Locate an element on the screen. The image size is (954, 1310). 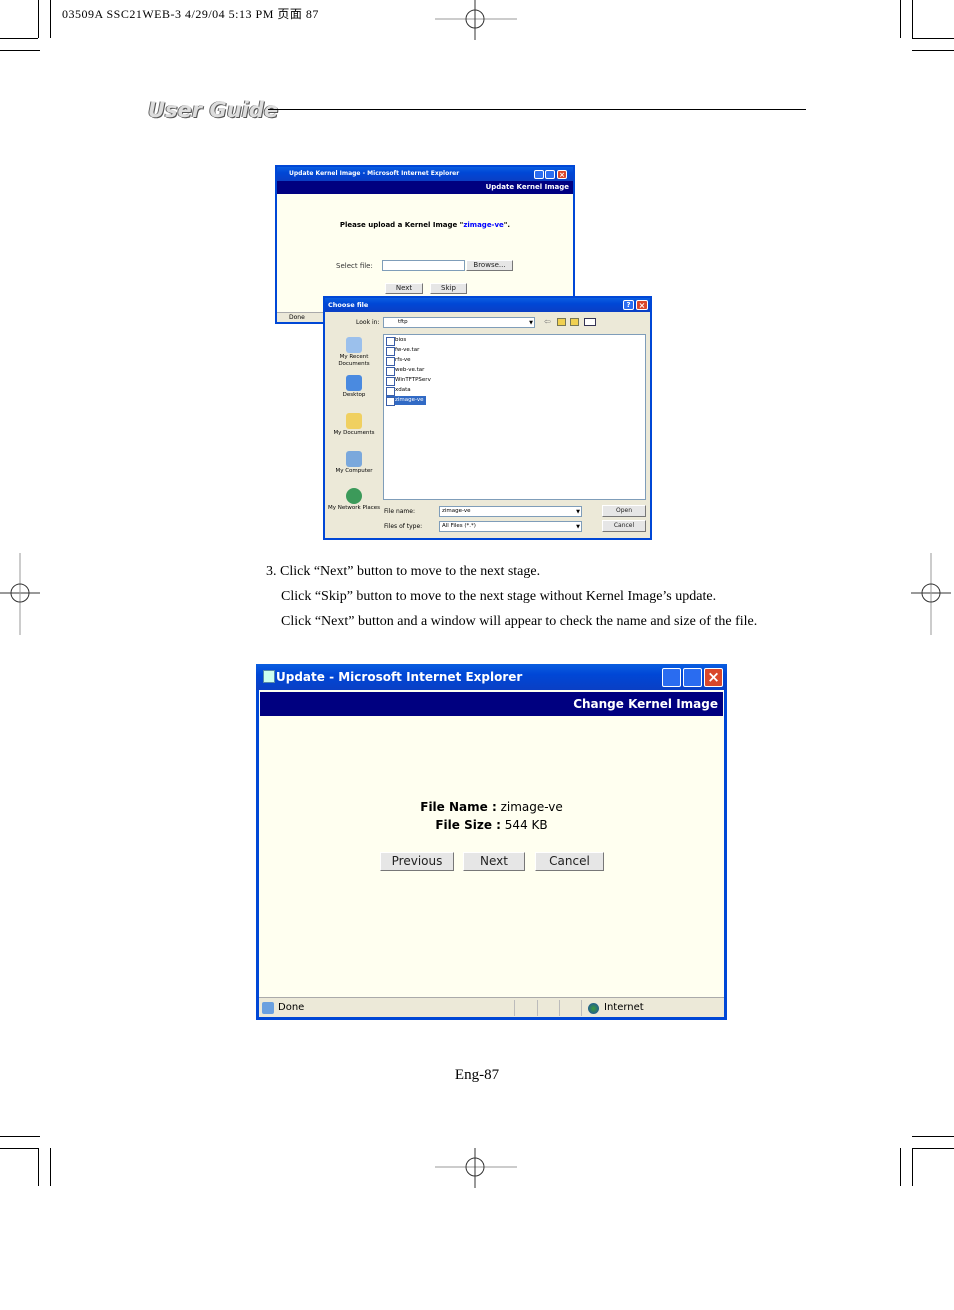
section-rule is located at coordinates (537, 109).